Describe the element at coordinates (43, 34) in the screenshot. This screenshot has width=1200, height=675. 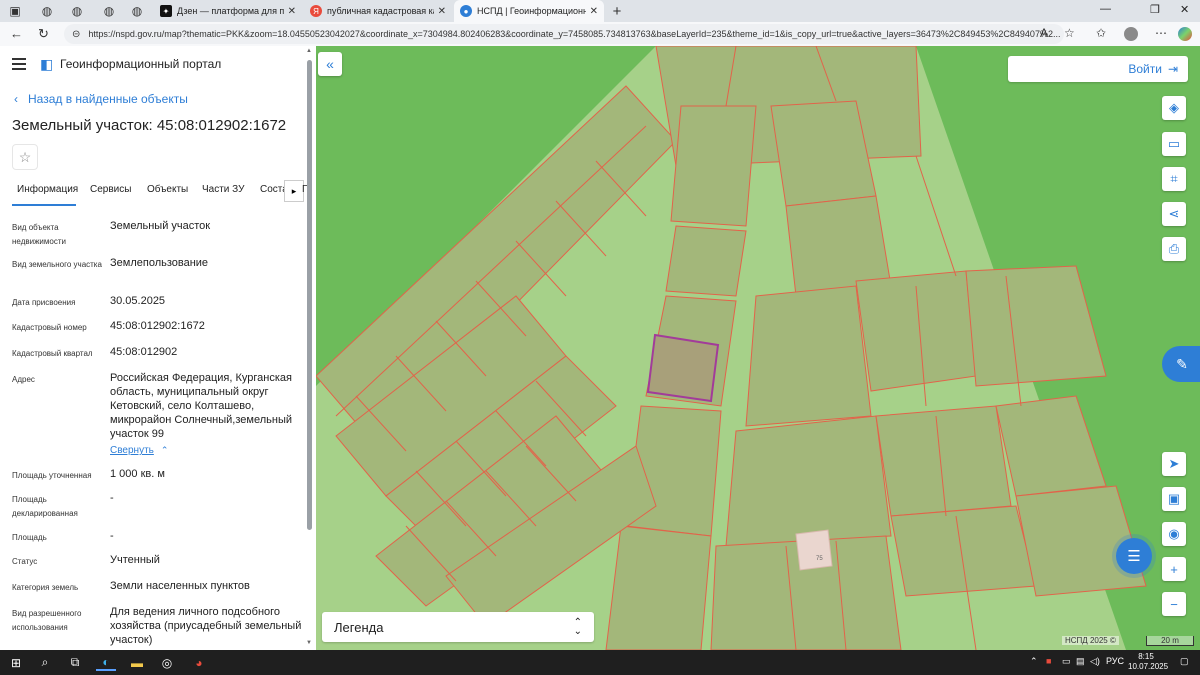
I see `reload-icon: ↻` at that location.